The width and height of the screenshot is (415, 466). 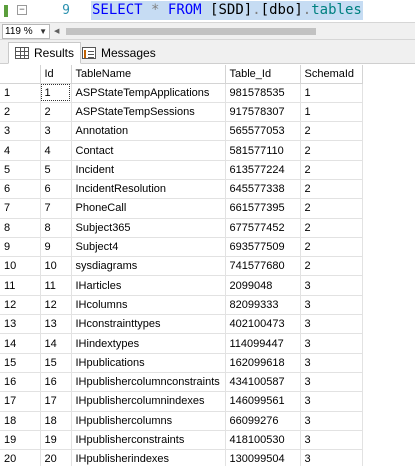 What do you see at coordinates (20, 421) in the screenshot?
I see `row-number: 18` at bounding box center [20, 421].